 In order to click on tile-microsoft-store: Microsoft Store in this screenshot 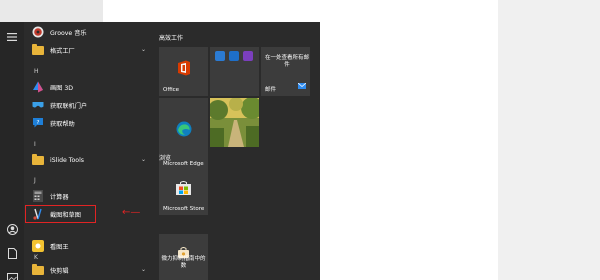, I will do `click(183, 190)`.